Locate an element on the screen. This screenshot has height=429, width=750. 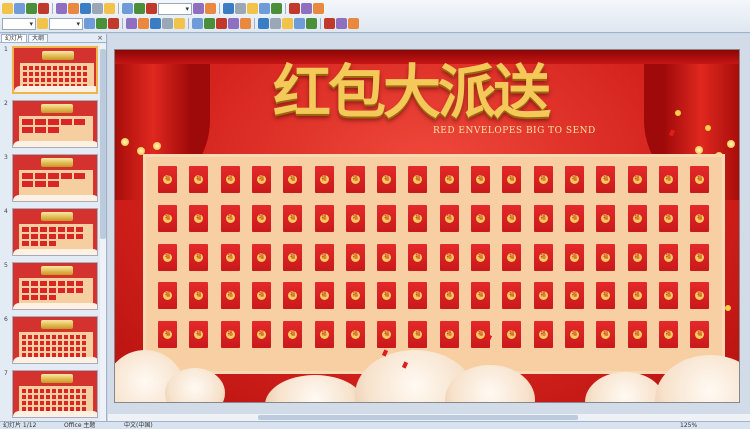
save-icon is located at coordinates (31, 8).